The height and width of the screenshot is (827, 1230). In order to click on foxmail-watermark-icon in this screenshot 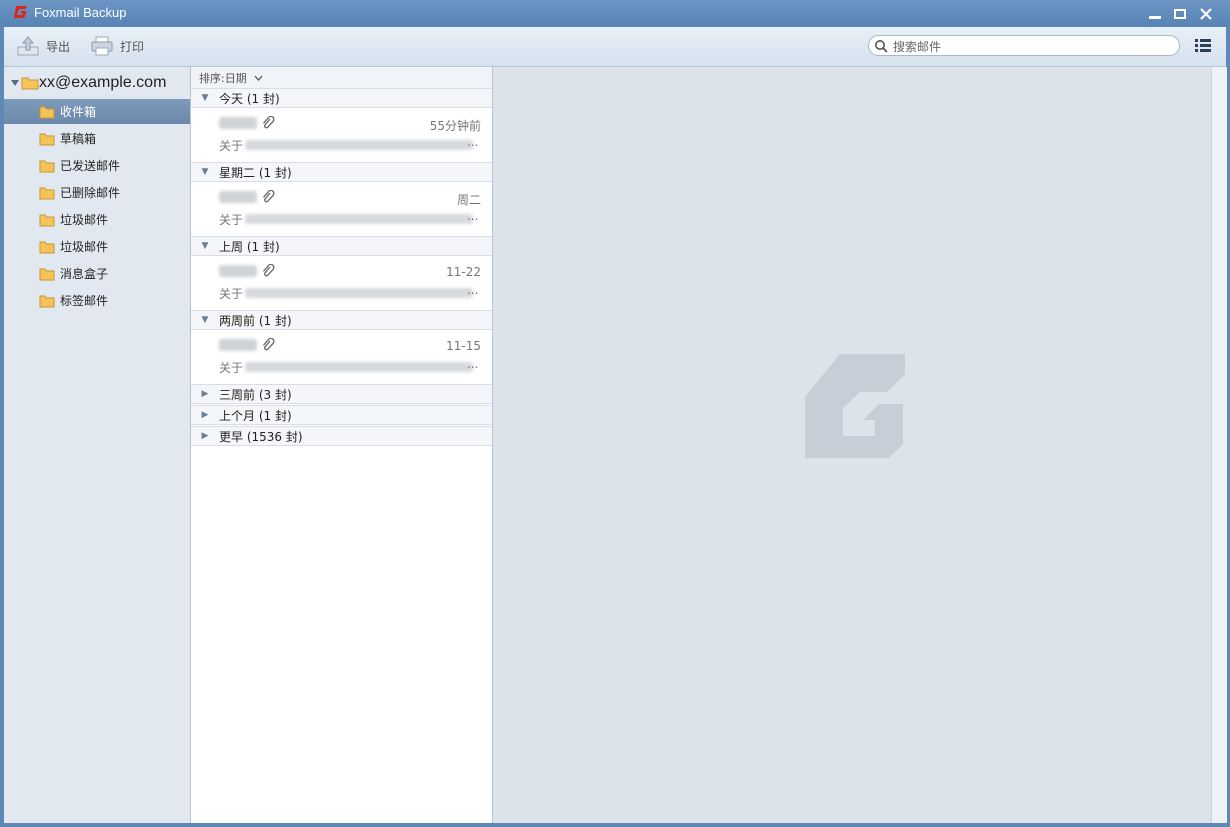, I will do `click(855, 406)`.